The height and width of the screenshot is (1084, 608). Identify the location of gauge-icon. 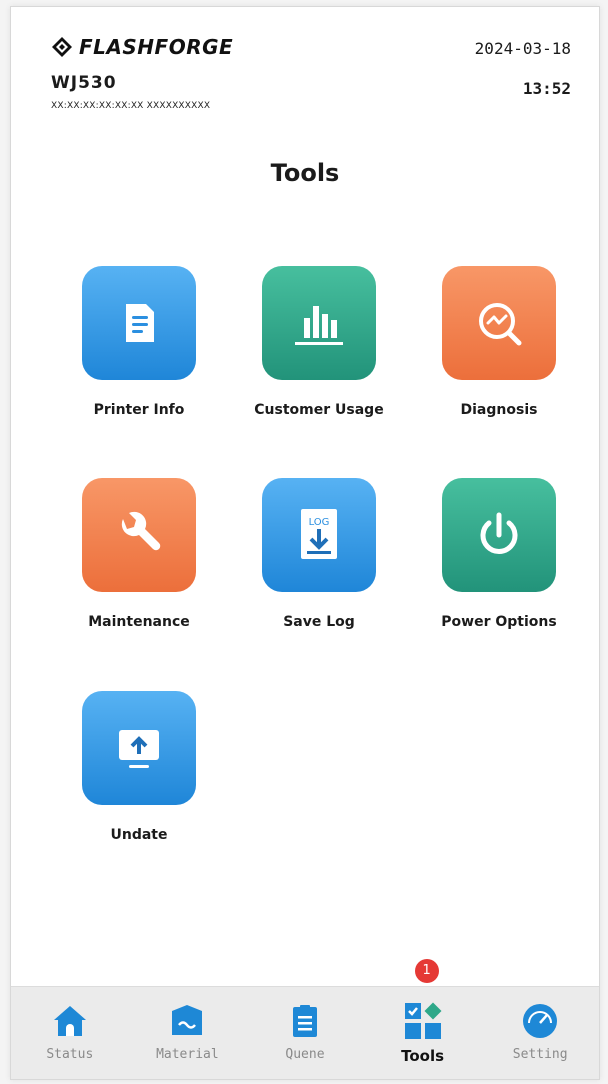
(540, 1021).